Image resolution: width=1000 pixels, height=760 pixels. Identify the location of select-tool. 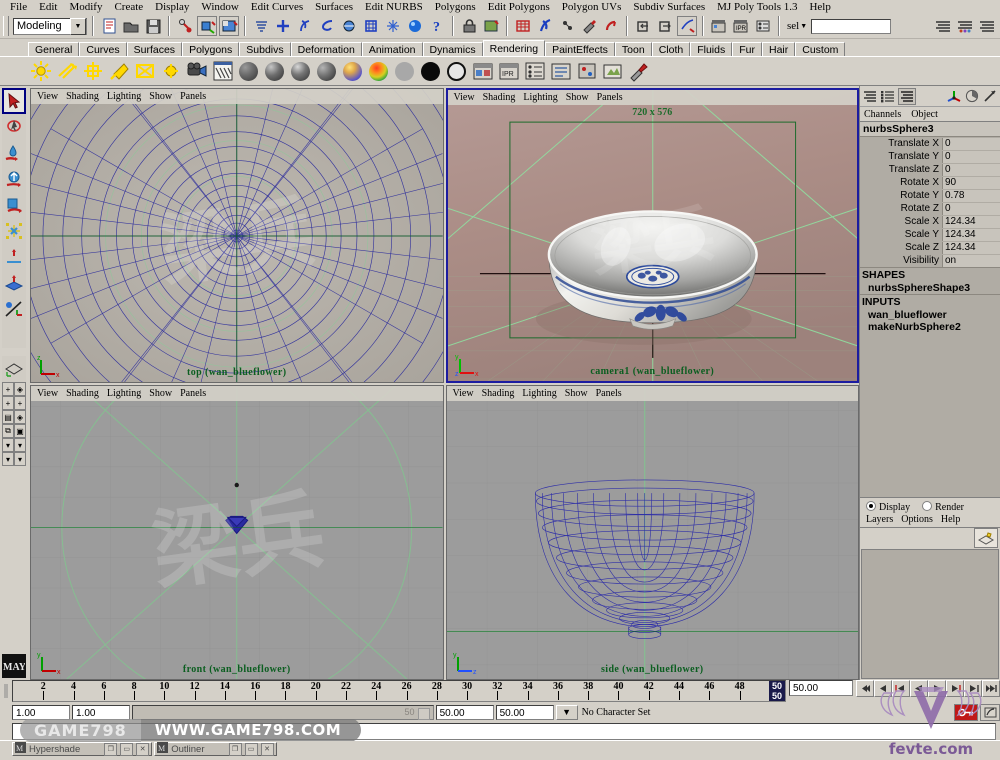
(14, 101).